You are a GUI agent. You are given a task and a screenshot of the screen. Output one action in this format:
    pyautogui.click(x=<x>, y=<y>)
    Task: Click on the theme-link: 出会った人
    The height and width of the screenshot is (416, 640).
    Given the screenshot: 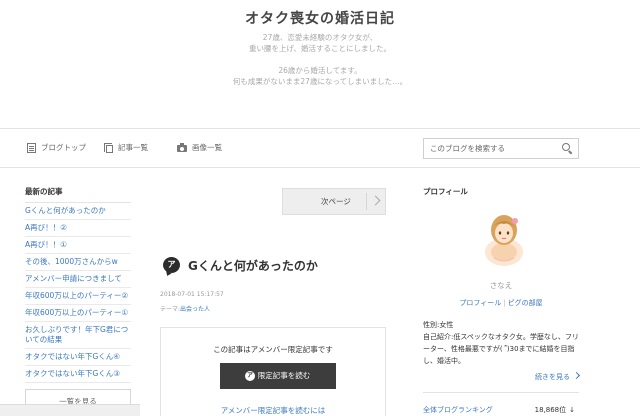 What is the action you would take?
    pyautogui.click(x=195, y=309)
    